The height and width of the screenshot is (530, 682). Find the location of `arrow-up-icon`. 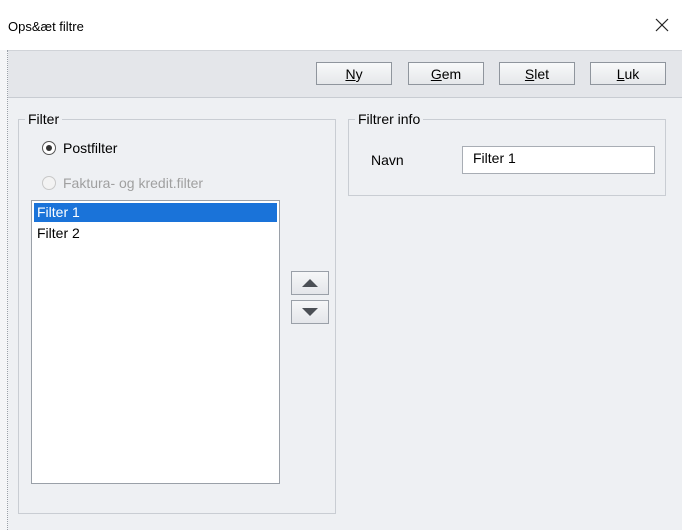

arrow-up-icon is located at coordinates (310, 283).